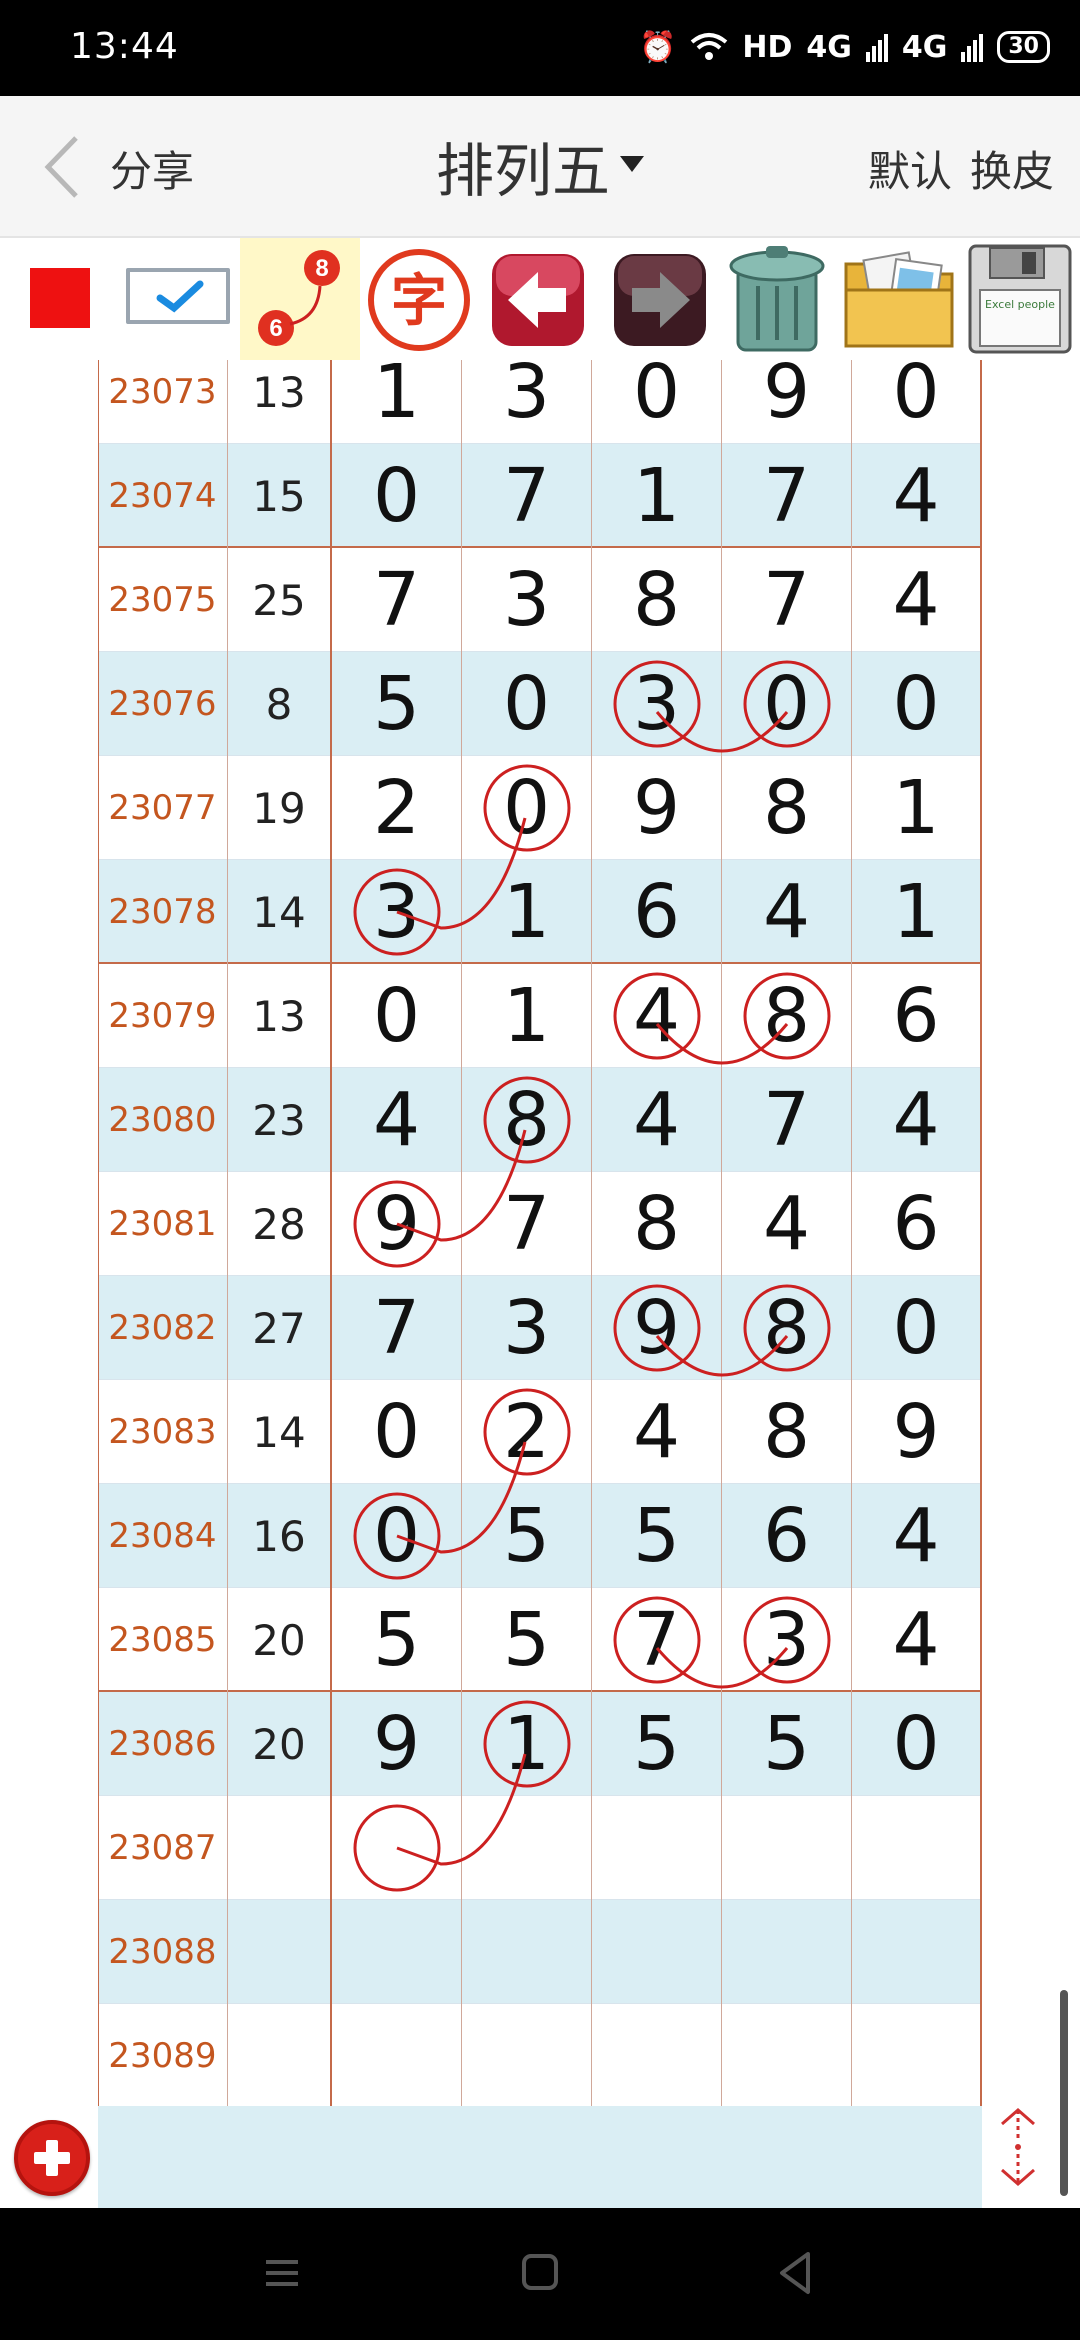 The image size is (1080, 2340). Describe the element at coordinates (657, 912) in the screenshot. I see `digit-cell-pos-3: 6` at that location.